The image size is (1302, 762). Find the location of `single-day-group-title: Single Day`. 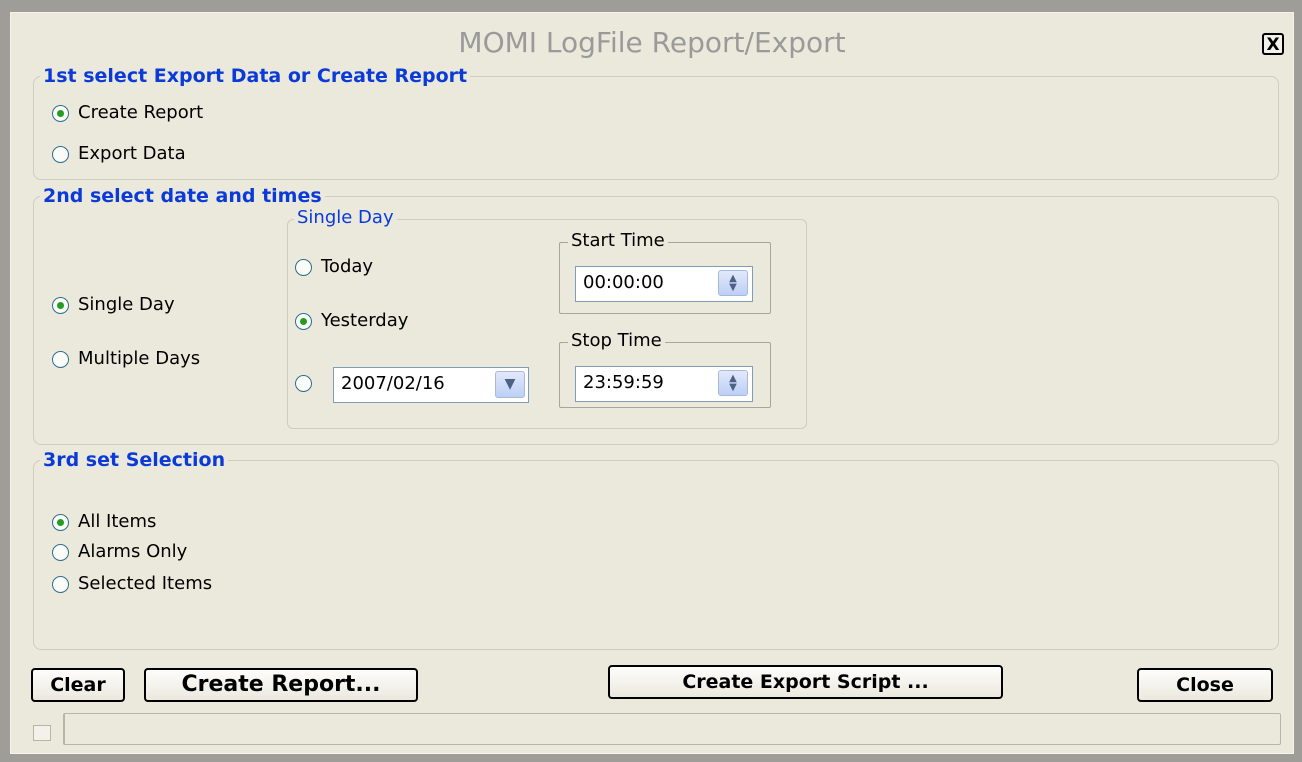

single-day-group-title: Single Day is located at coordinates (345, 218).